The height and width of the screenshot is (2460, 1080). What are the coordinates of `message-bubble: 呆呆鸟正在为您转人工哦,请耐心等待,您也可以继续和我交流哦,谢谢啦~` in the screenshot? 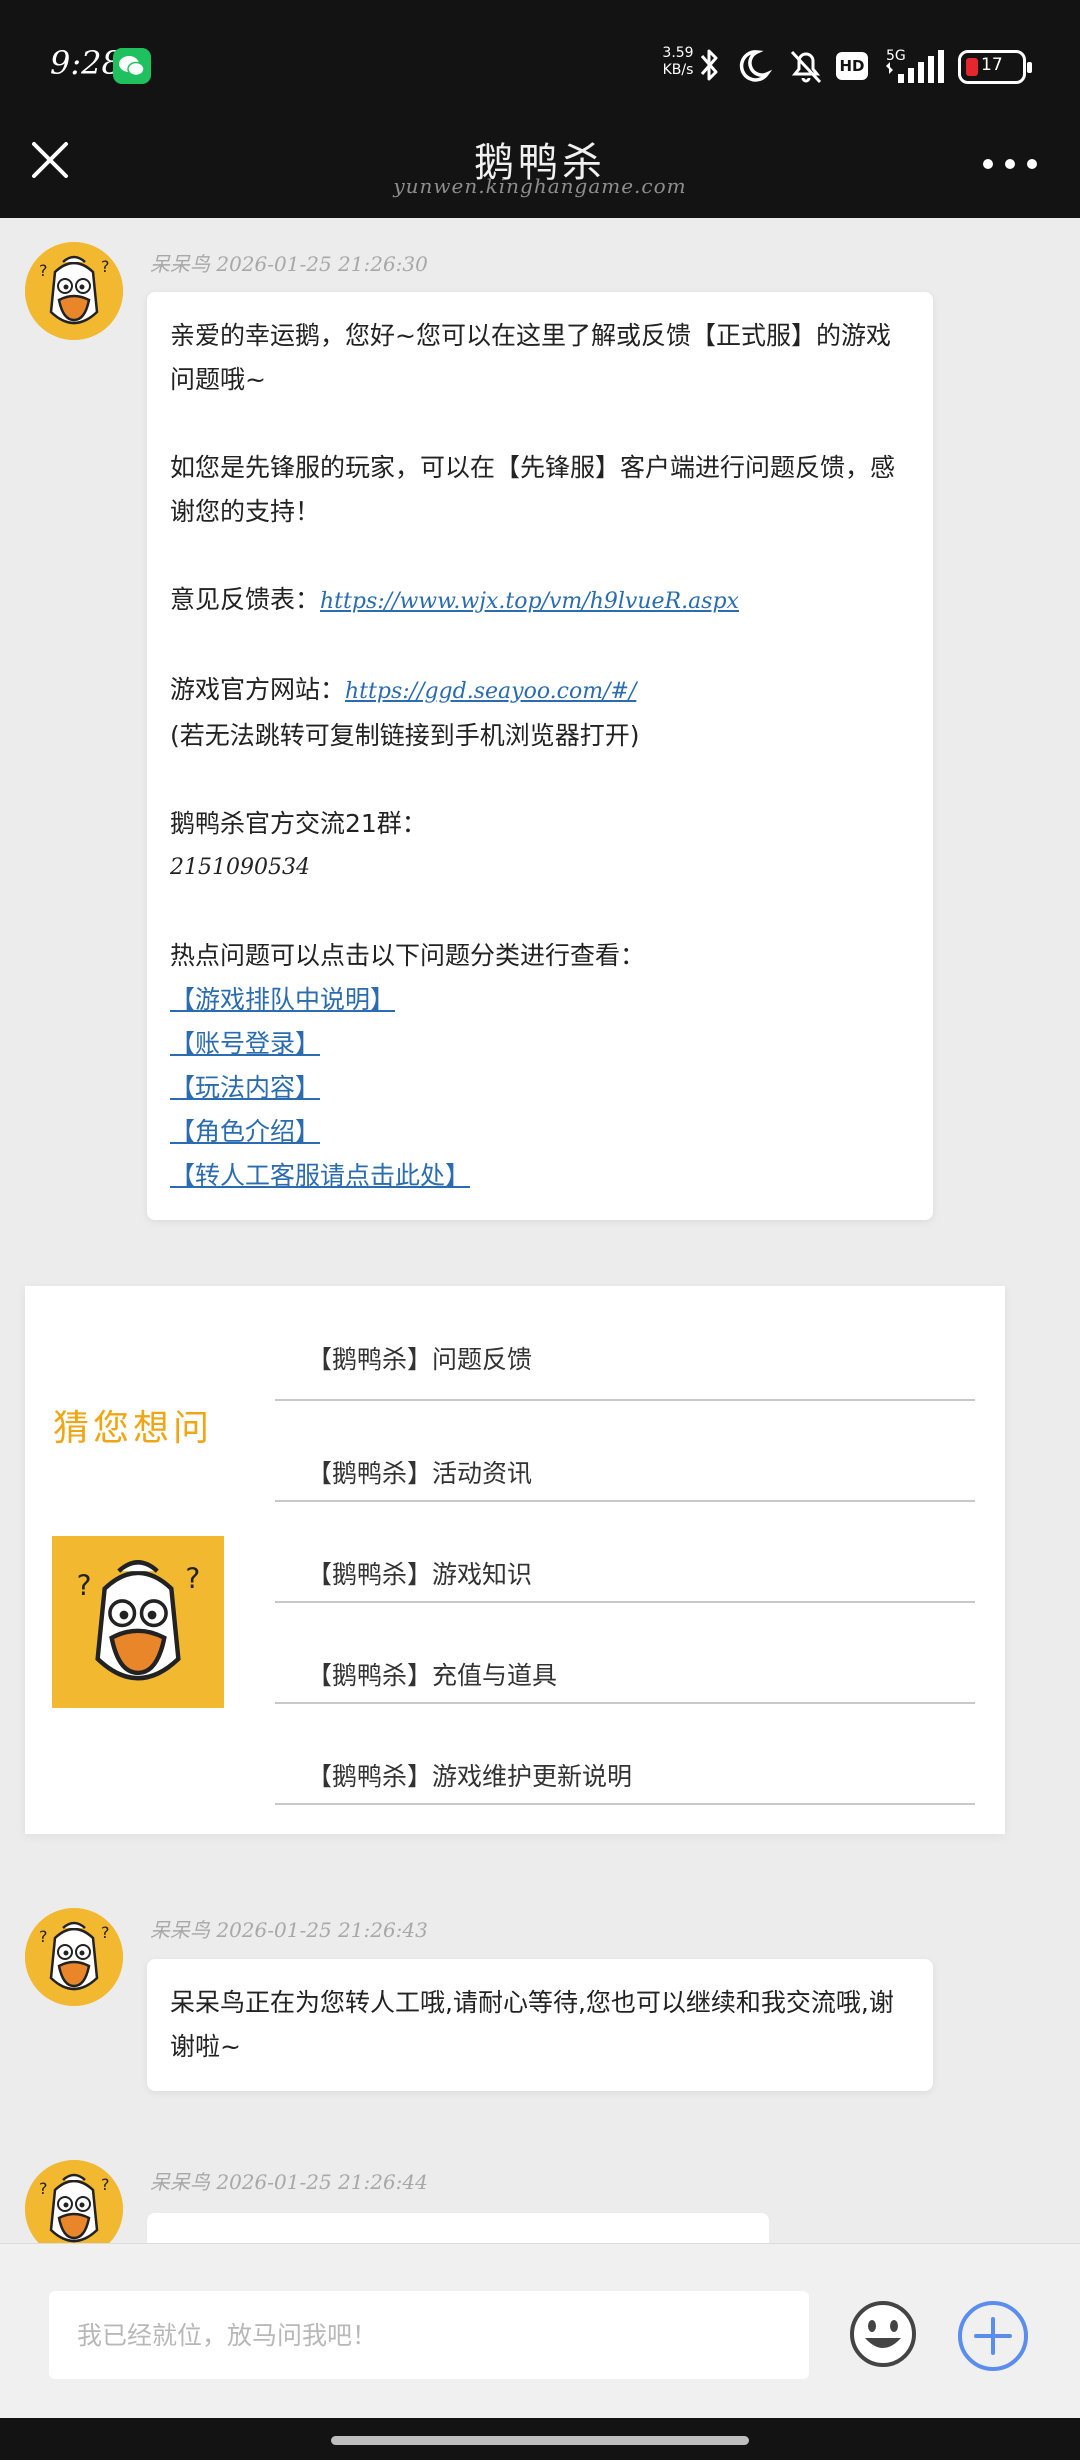 It's located at (540, 2025).